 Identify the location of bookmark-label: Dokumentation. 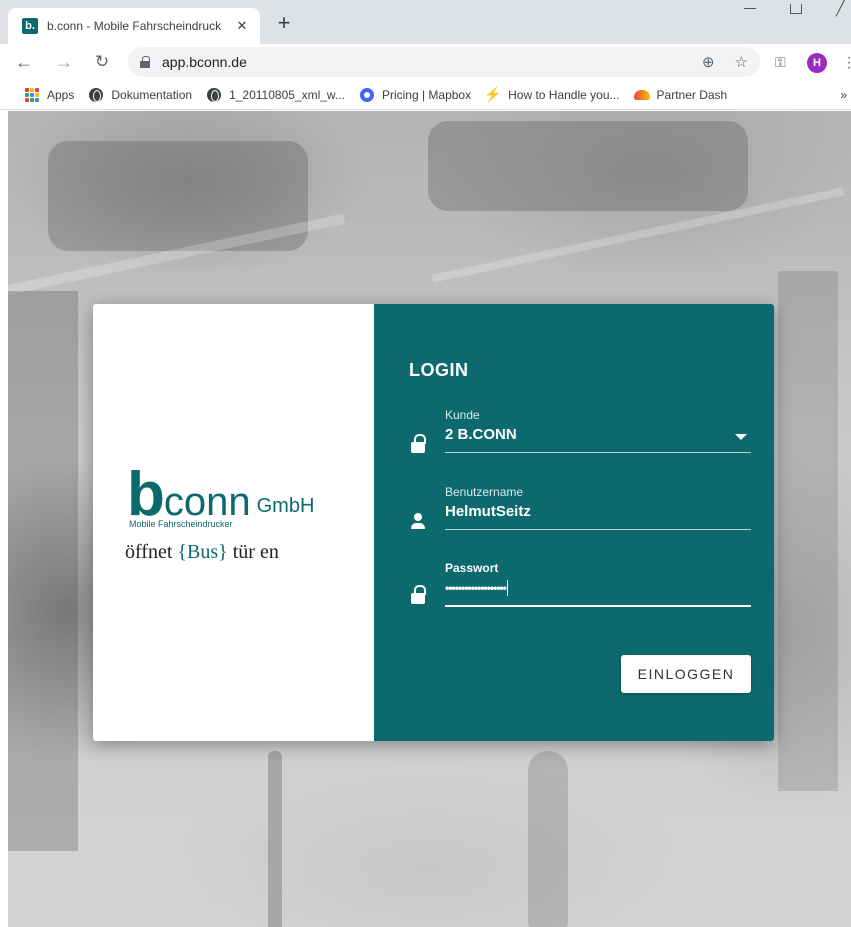
(152, 94).